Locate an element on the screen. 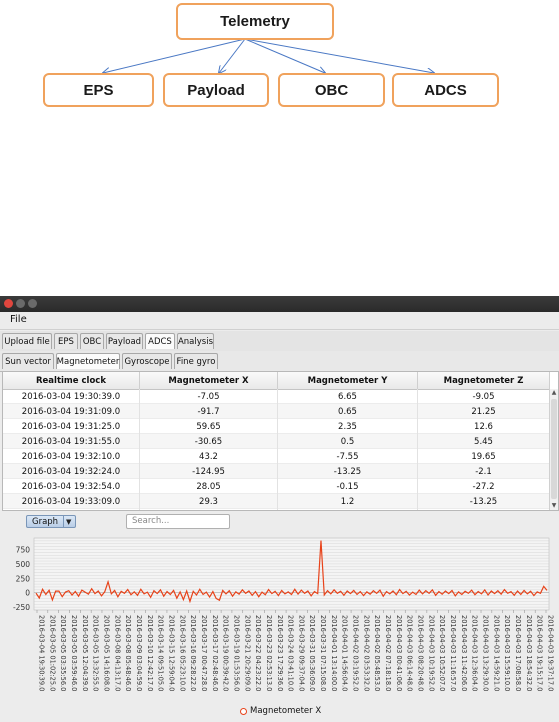 This screenshot has height=722, width=559. table-row: 2016-03-04 19:30:39.0 -7.05 6.65 -9.05 is located at coordinates (276, 396).